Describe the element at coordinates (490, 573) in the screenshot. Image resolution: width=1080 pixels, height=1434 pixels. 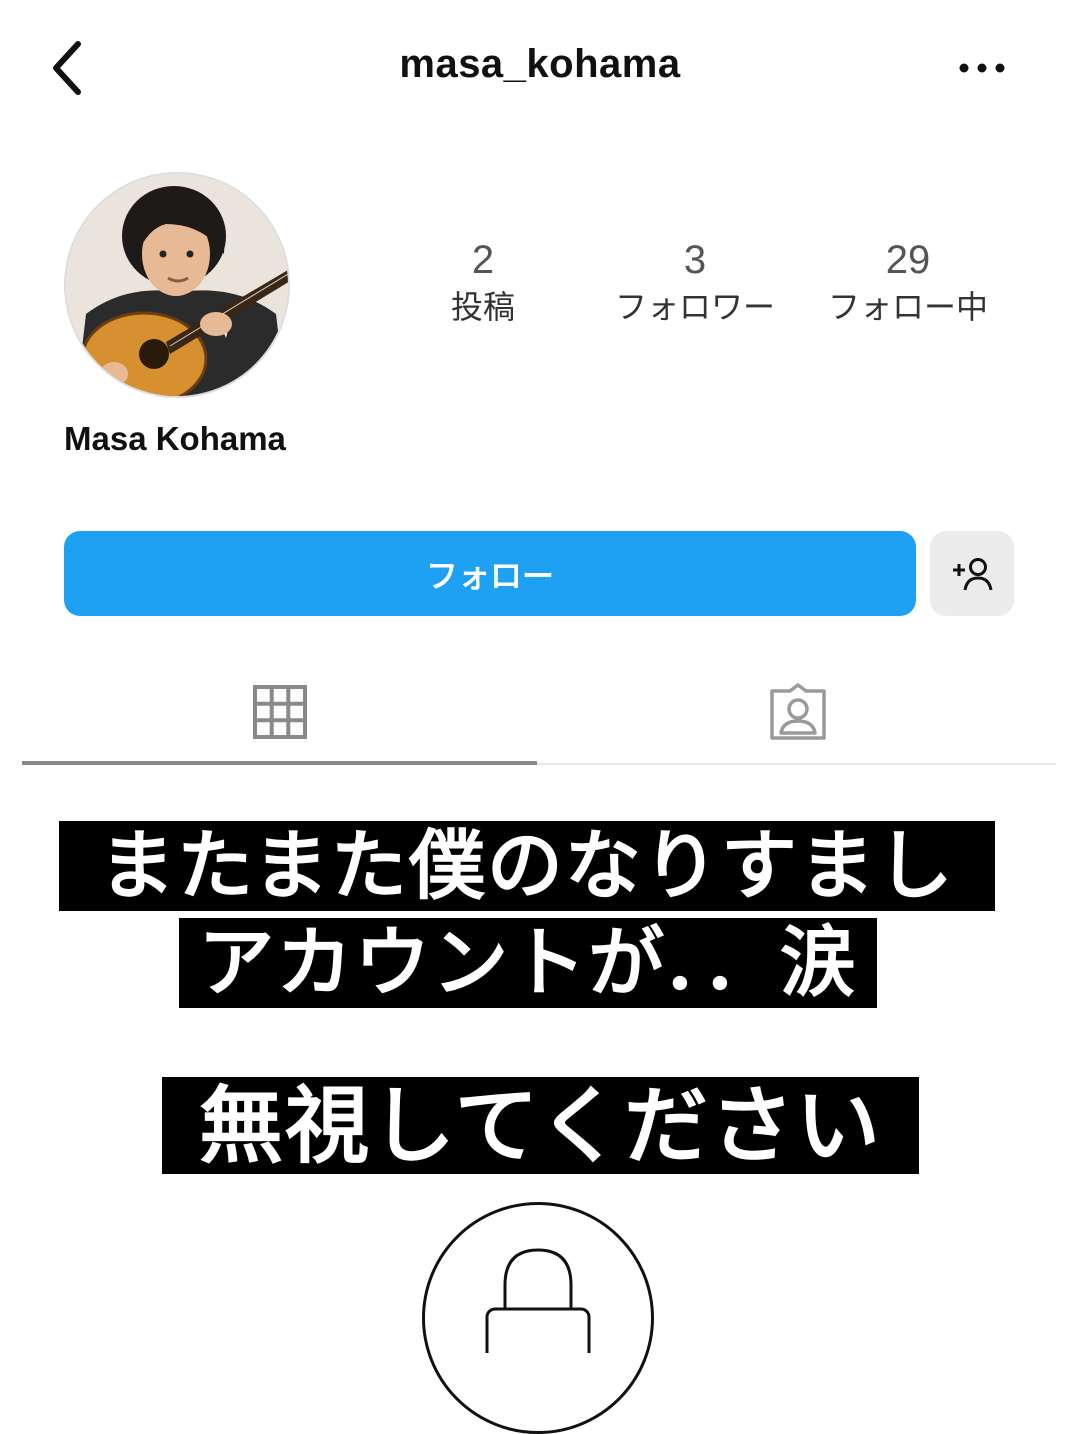
I see `follow-button: フォロー` at that location.